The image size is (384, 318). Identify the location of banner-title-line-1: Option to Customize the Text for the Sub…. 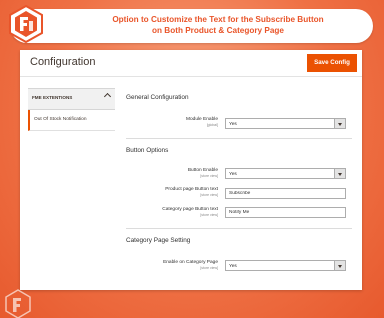
(218, 19).